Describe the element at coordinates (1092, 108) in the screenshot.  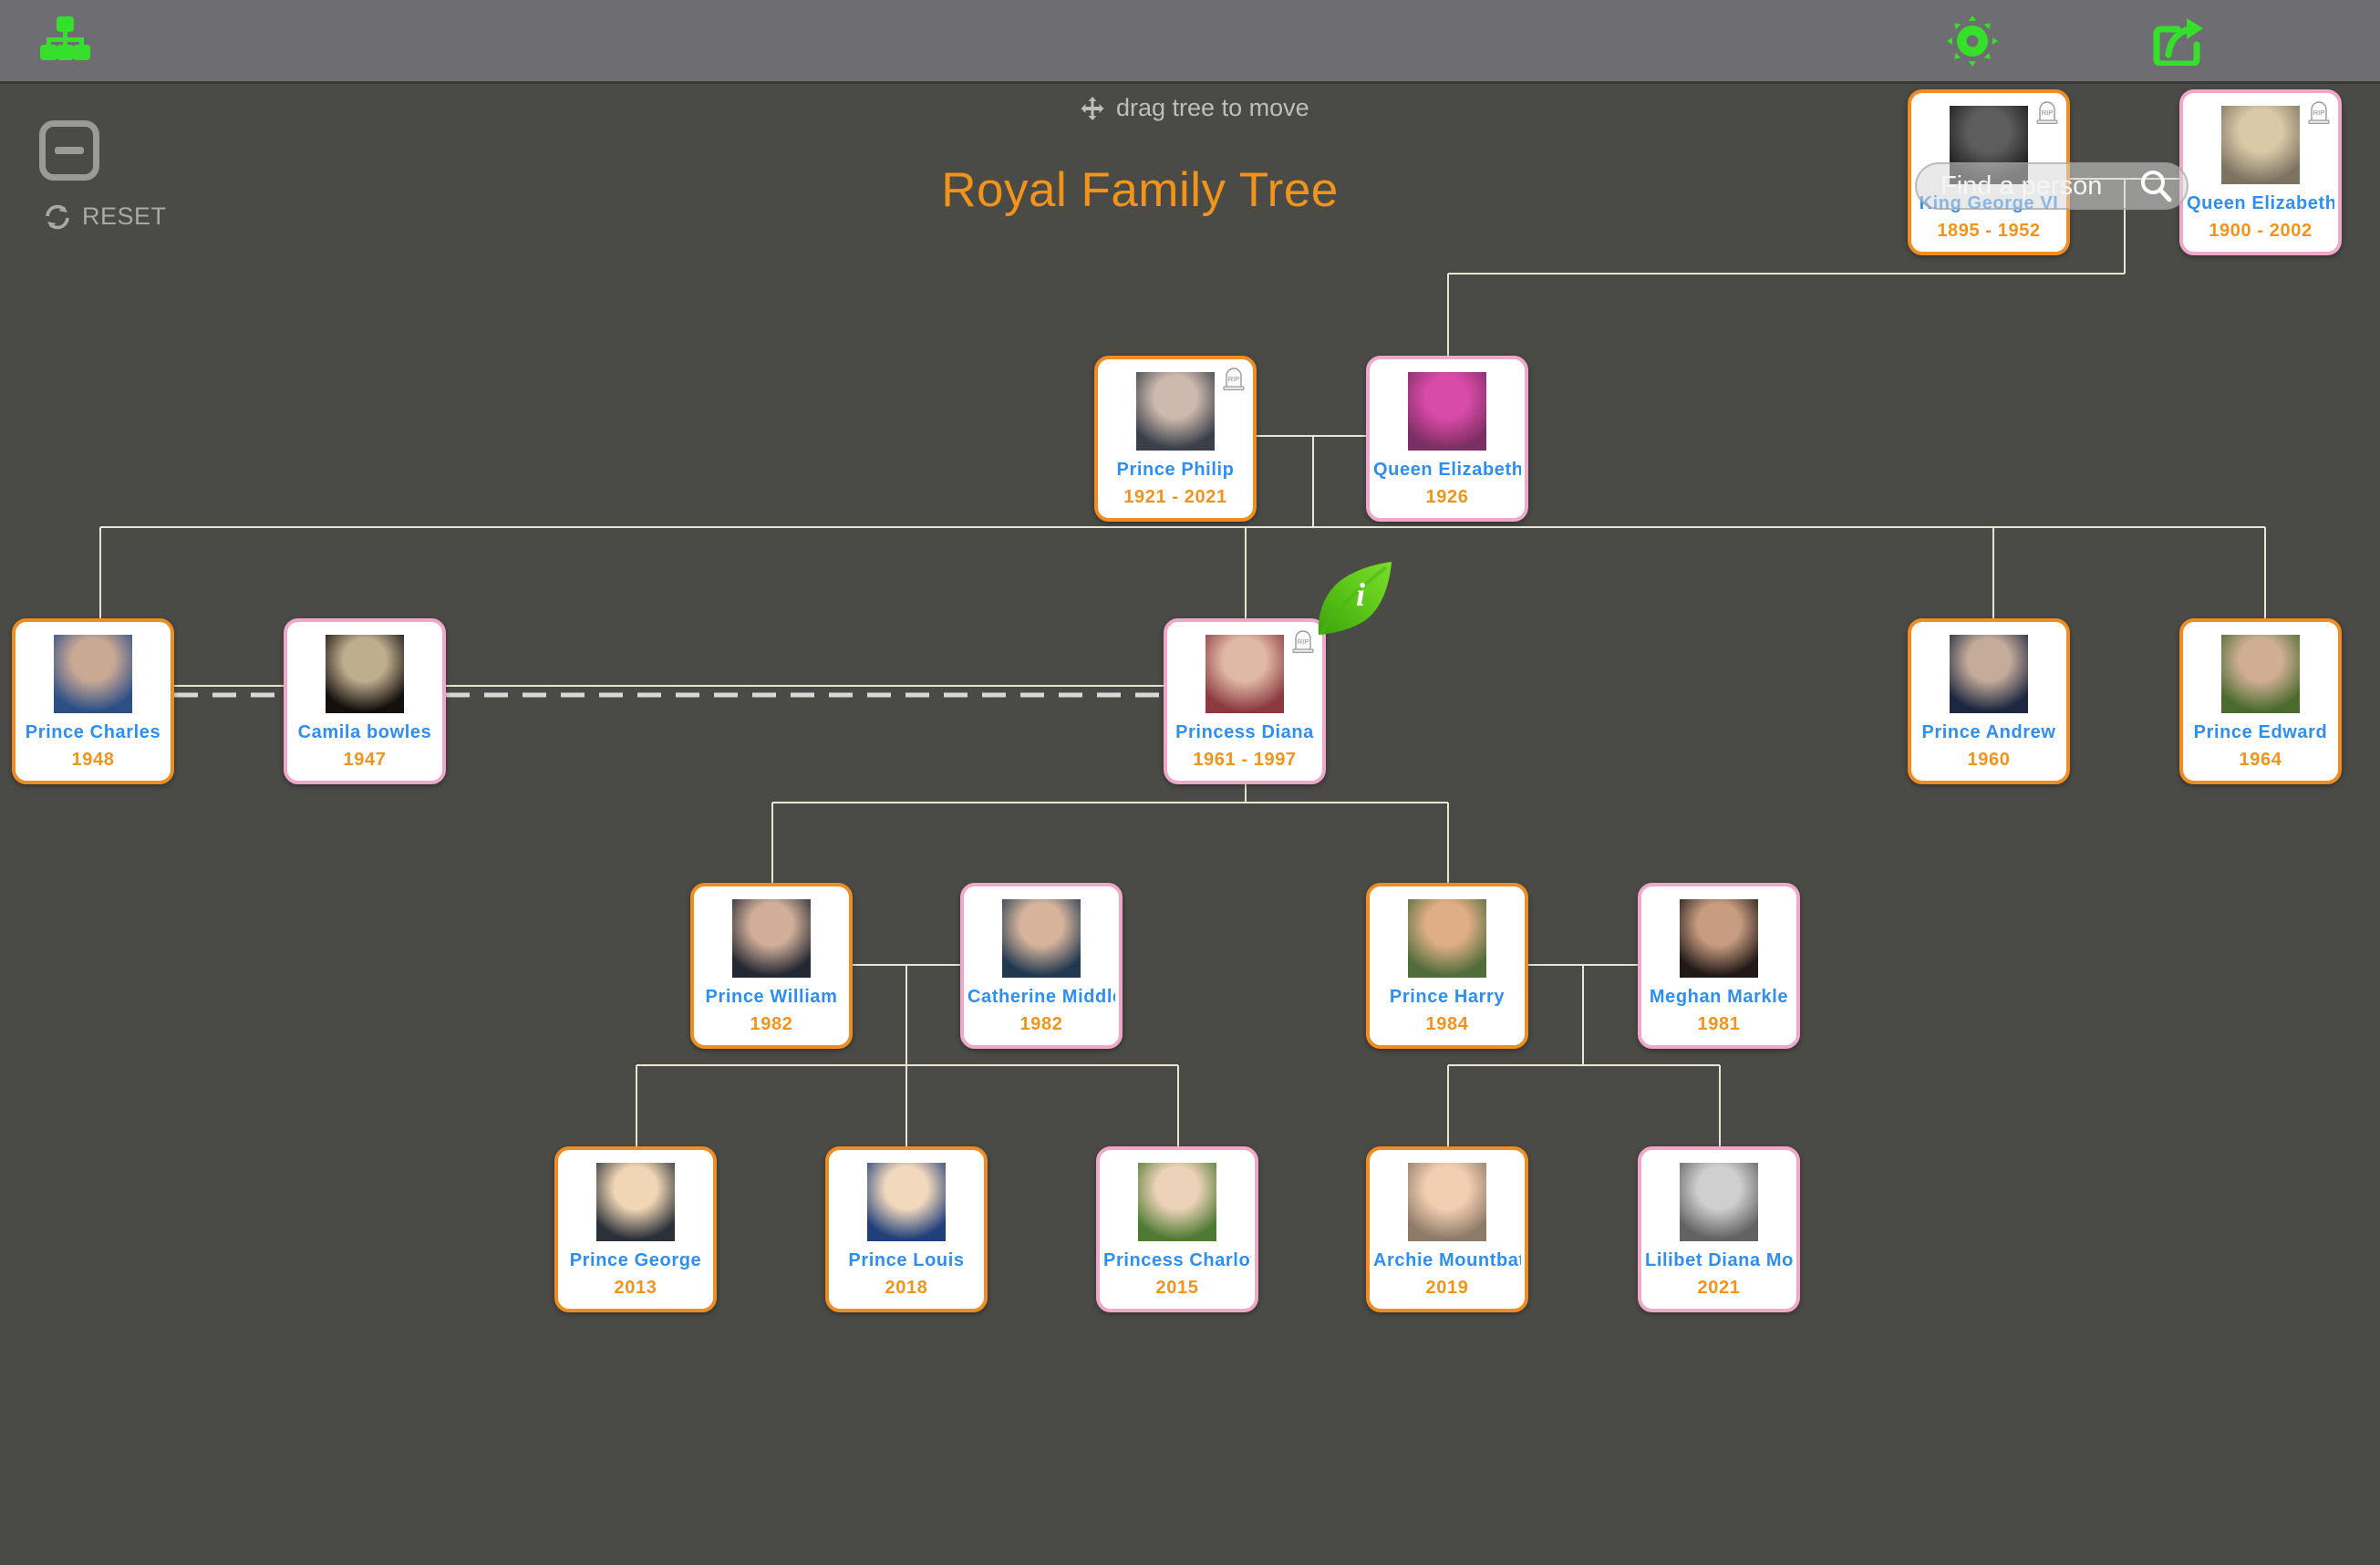
I see `move-arrows-icon` at that location.